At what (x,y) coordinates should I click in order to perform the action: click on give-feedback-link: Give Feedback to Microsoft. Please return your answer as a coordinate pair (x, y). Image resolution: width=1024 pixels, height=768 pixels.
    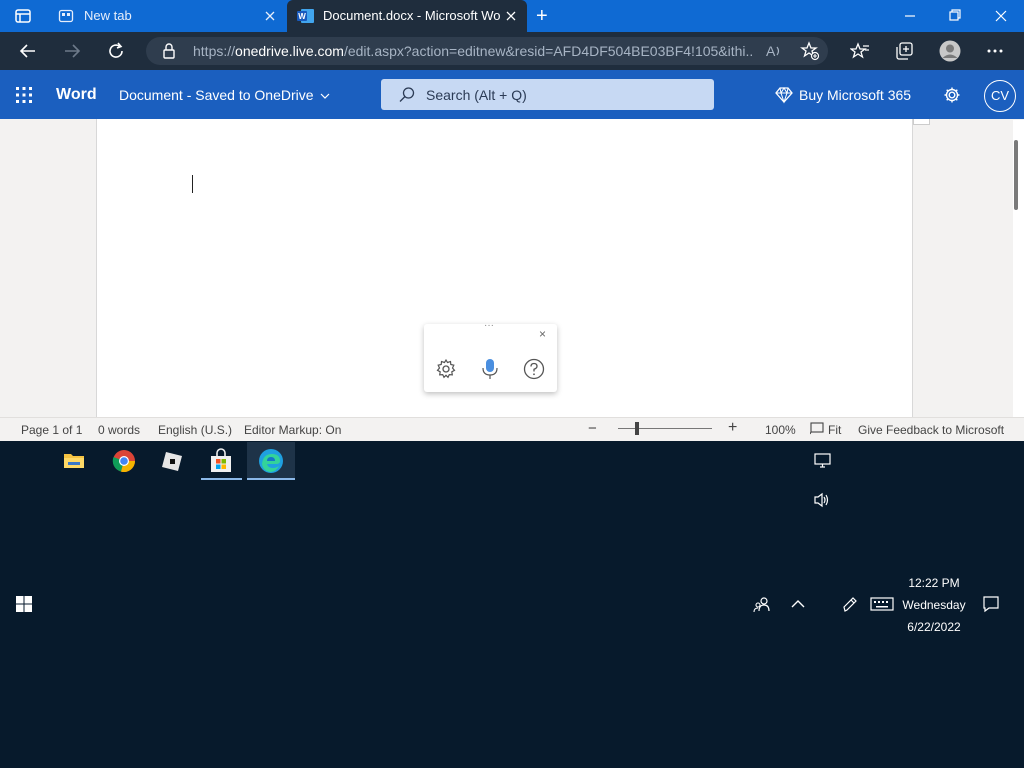
    Looking at the image, I should click on (931, 430).